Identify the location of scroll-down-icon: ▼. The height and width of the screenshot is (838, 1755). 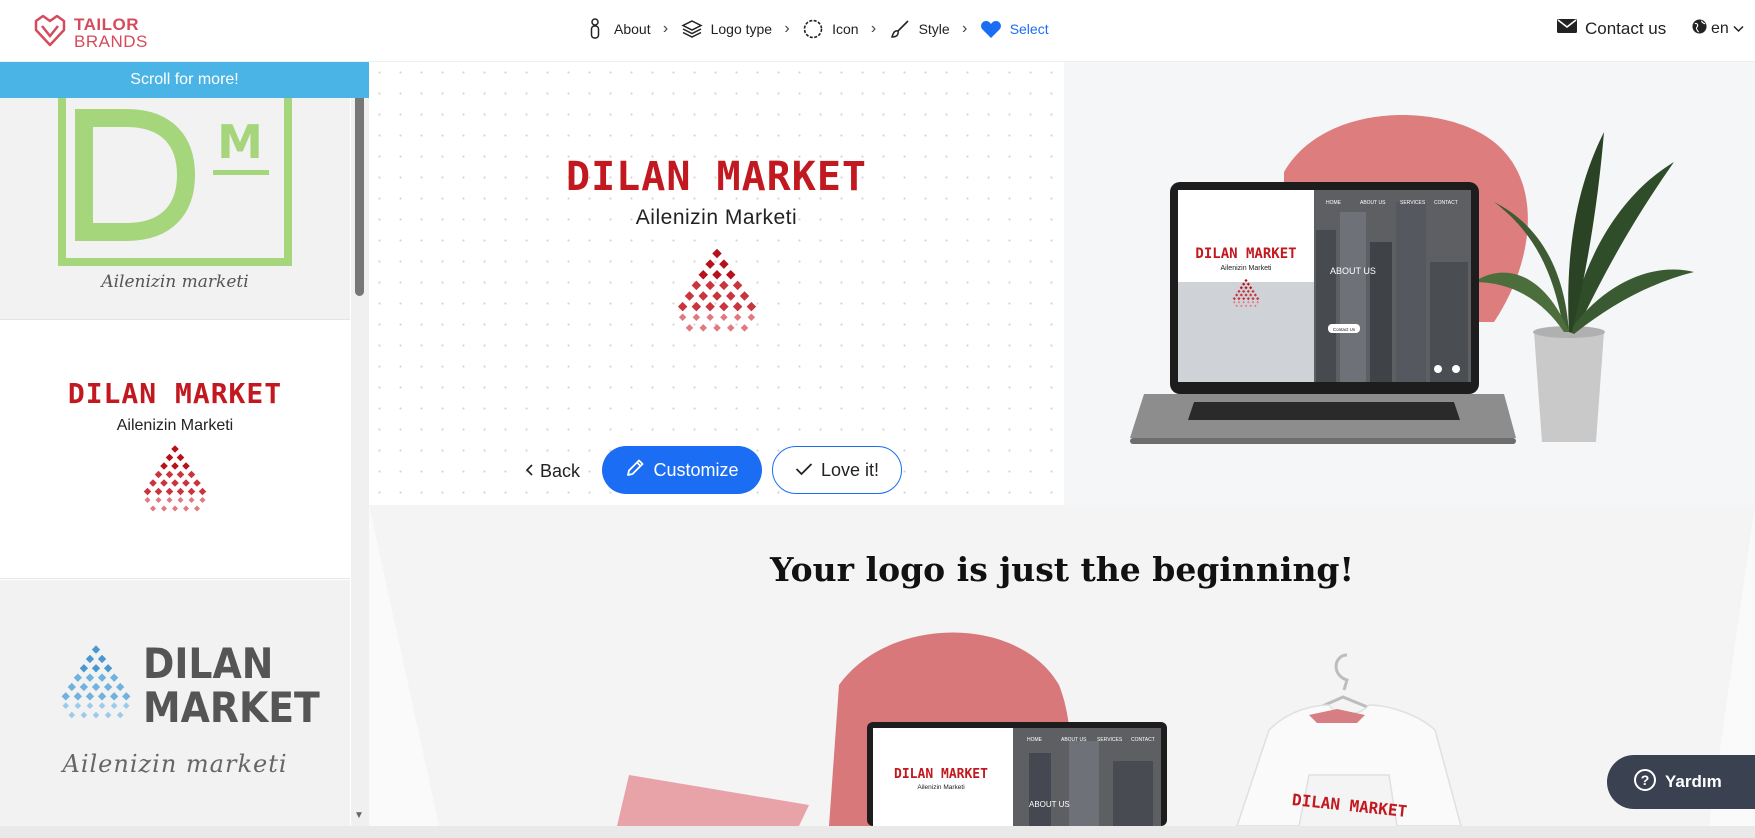
(359, 815).